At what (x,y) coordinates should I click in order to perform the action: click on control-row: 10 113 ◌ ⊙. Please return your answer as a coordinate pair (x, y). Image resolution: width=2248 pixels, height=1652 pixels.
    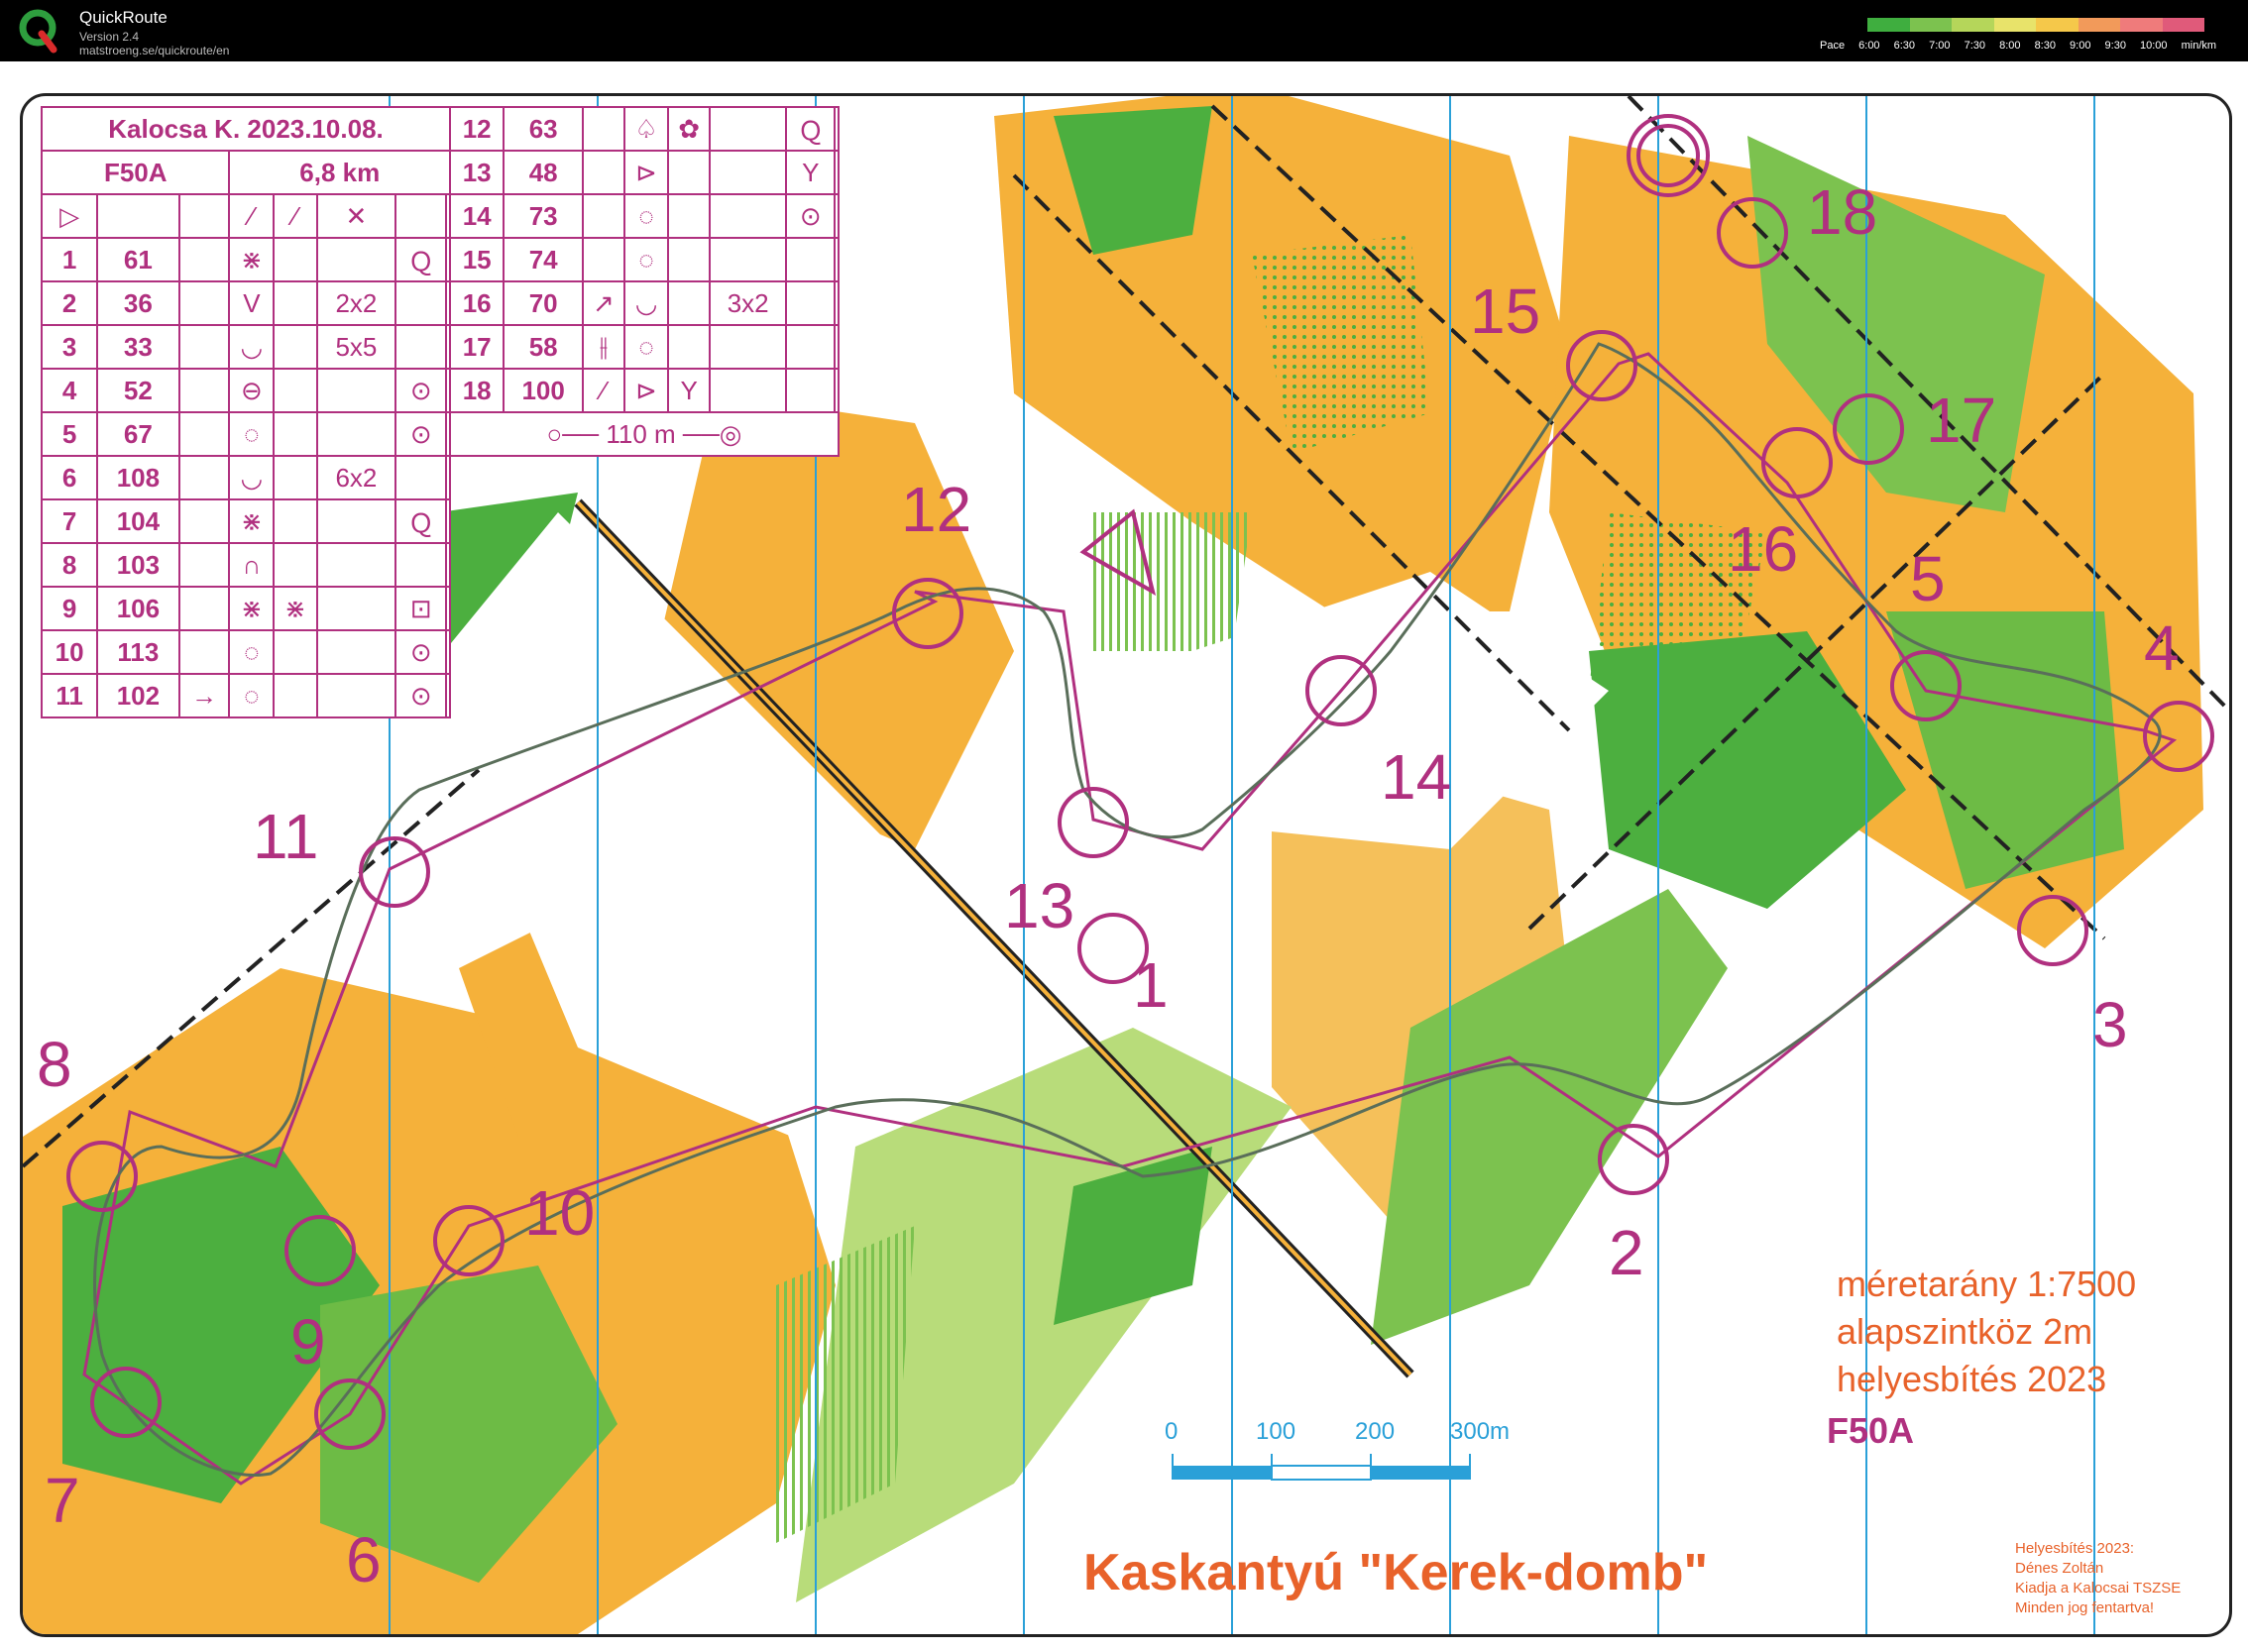
    Looking at the image, I should click on (245, 652).